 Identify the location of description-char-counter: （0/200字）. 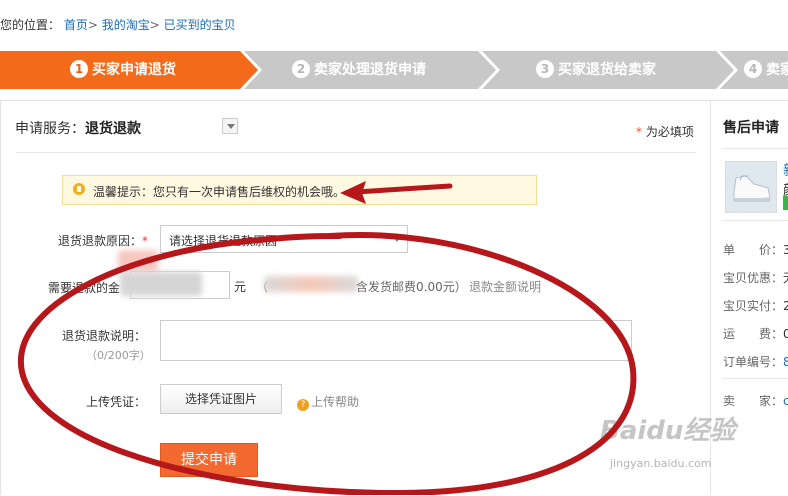
(118, 355).